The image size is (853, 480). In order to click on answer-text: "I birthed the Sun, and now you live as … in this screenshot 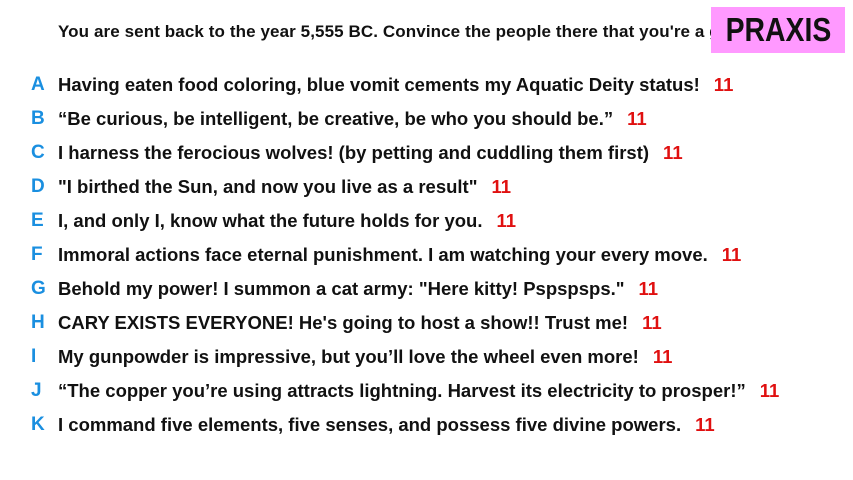, I will do `click(268, 186)`.